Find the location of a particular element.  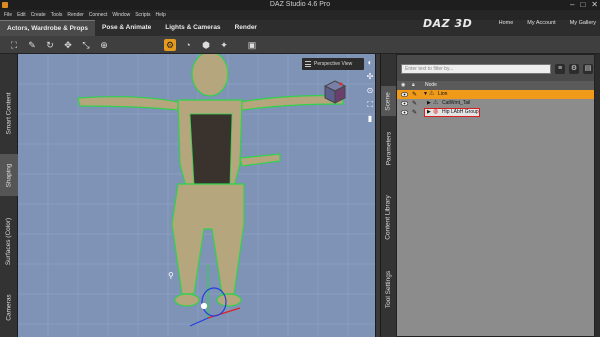

pan-icon: ✣ is located at coordinates (370, 77).